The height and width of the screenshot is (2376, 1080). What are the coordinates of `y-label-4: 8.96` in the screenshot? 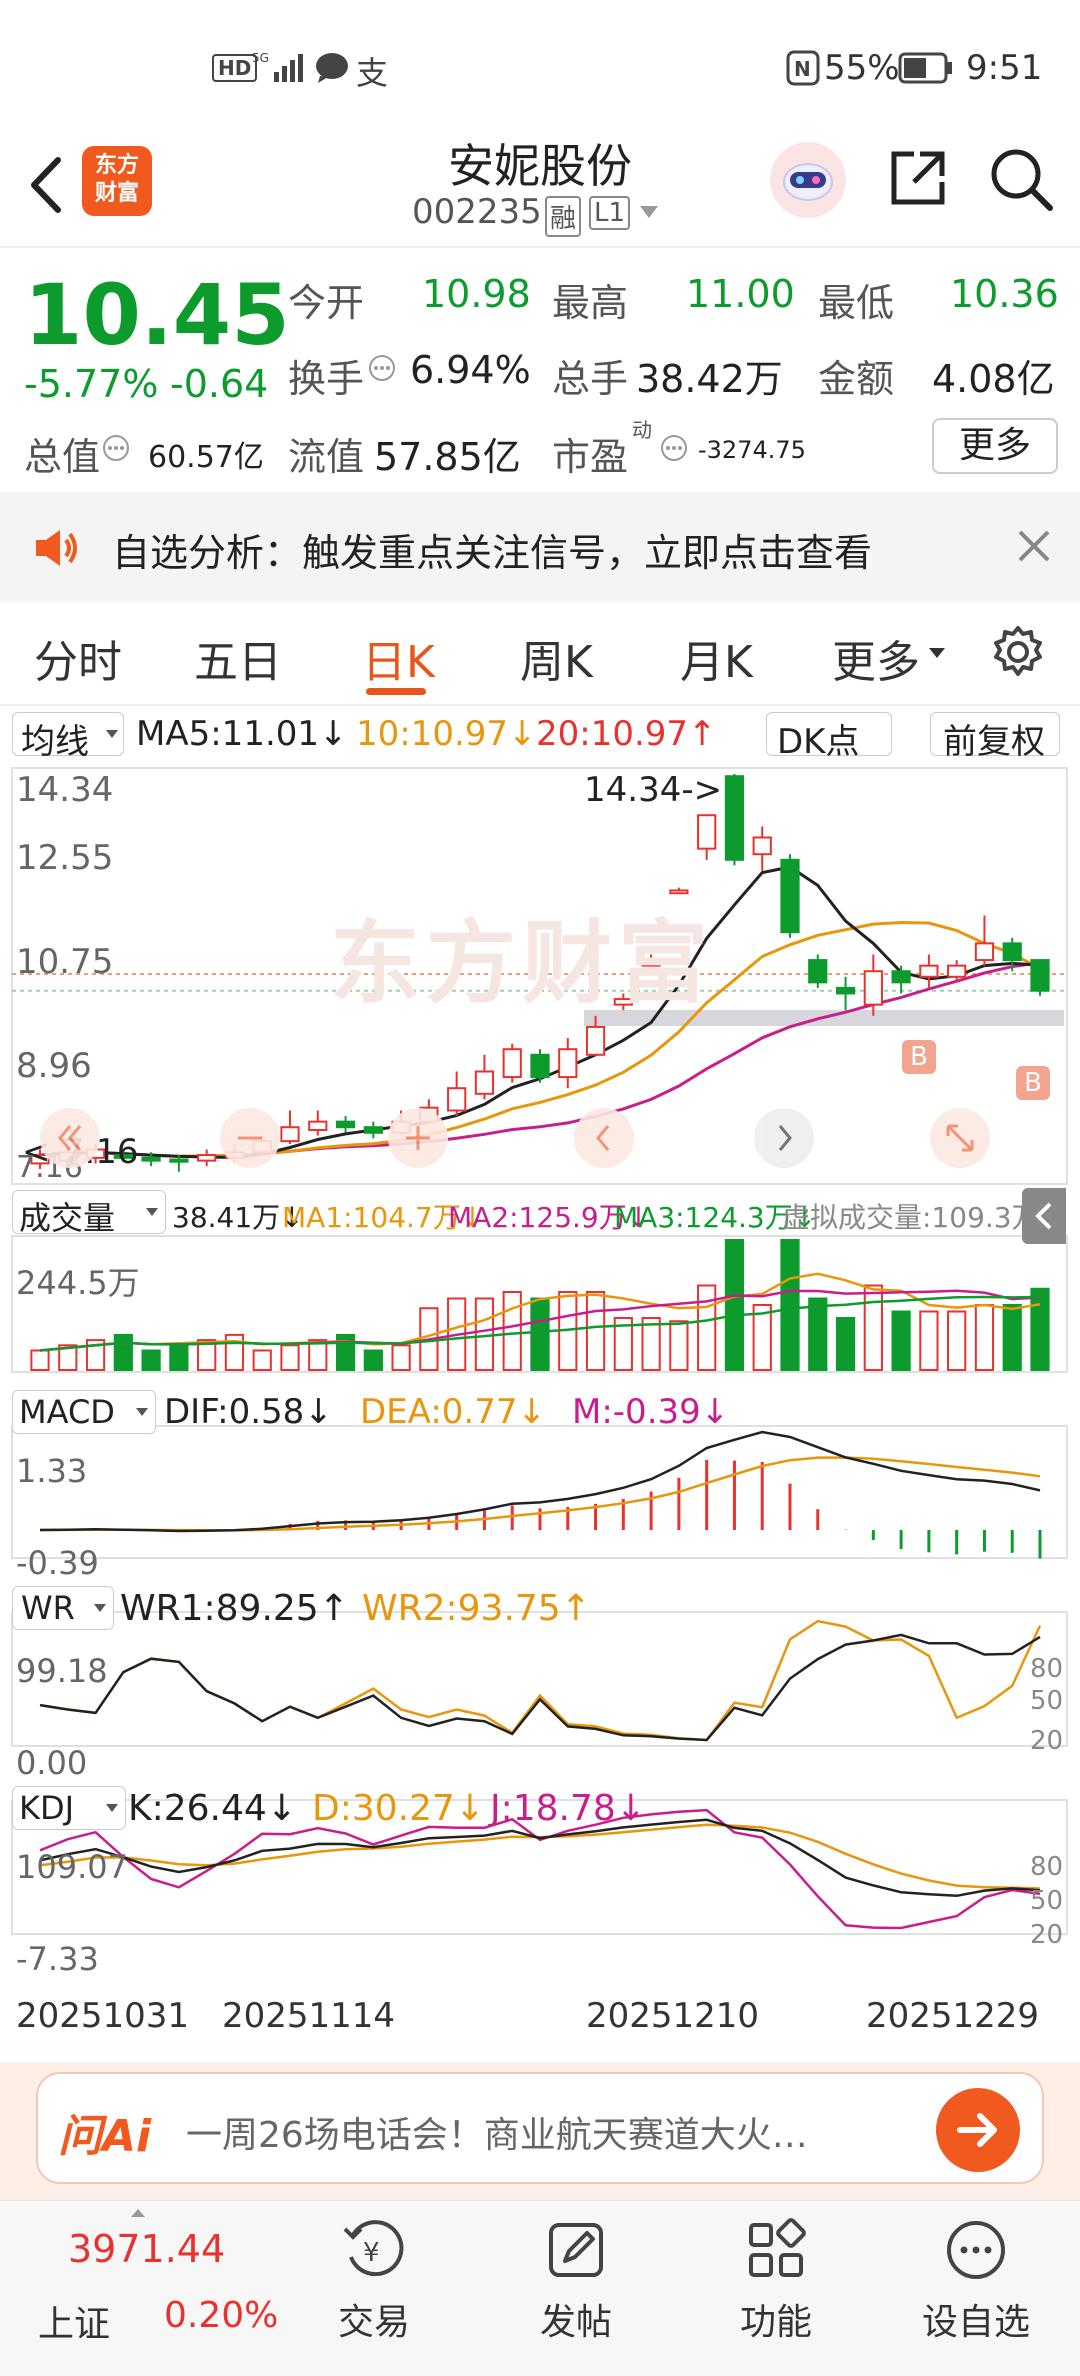 It's located at (54, 1066).